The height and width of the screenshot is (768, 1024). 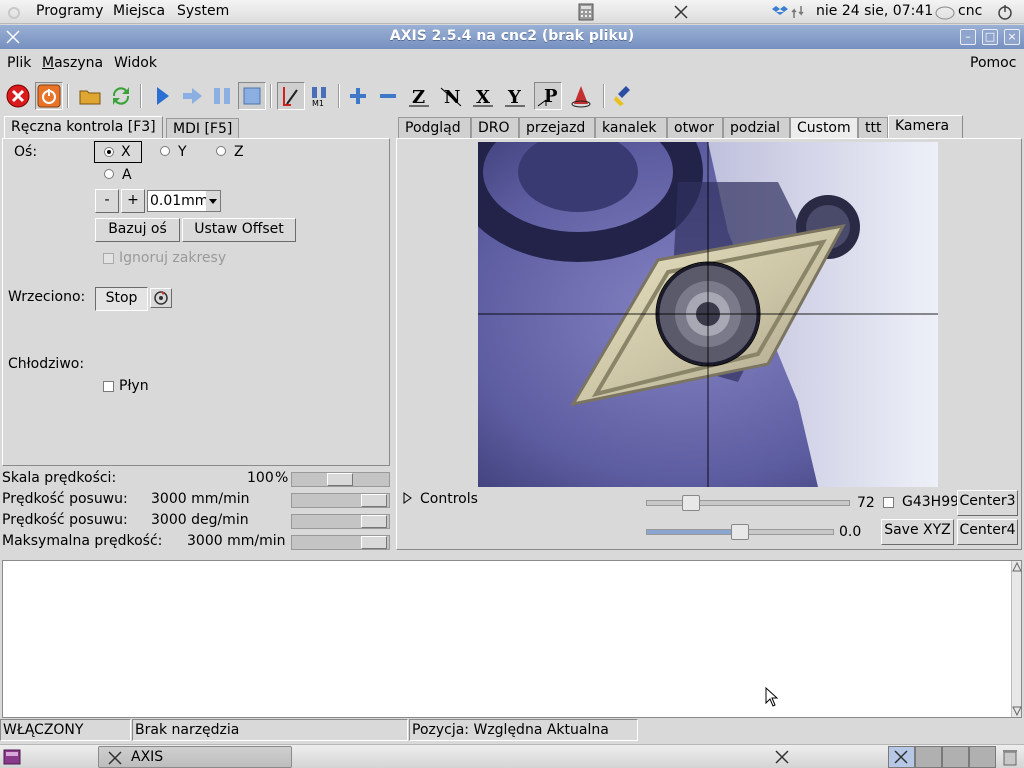 What do you see at coordinates (970, 11) in the screenshot?
I see `user-name: cnc` at bounding box center [970, 11].